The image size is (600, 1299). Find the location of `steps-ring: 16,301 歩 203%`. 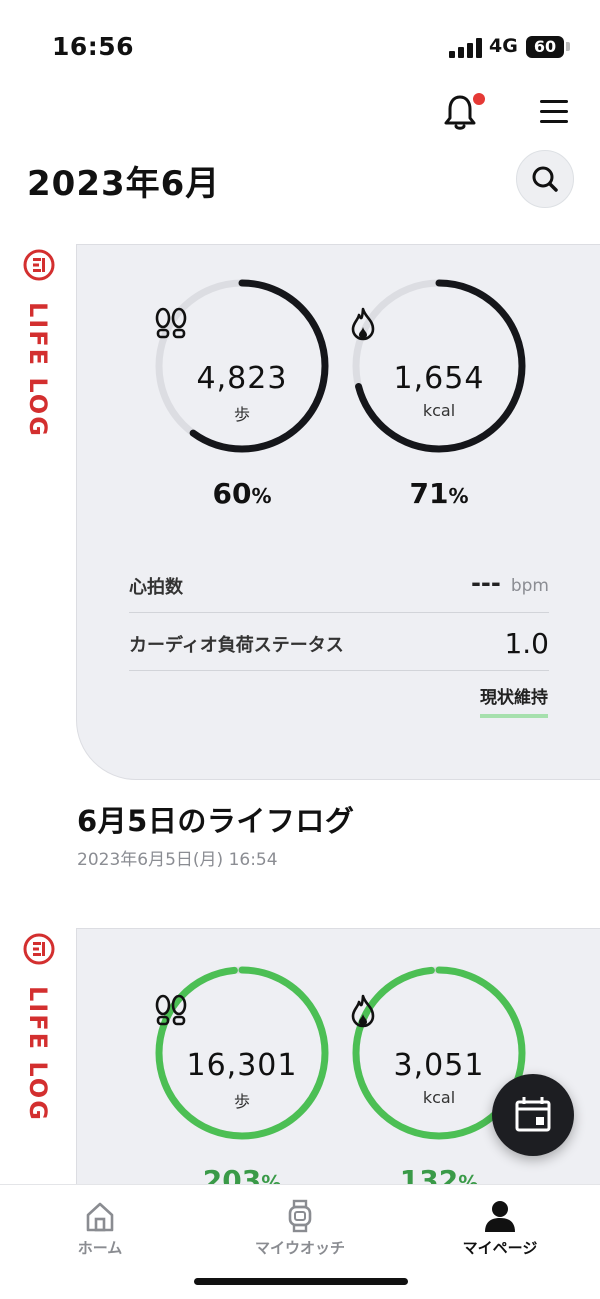

steps-ring: 16,301 歩 203% is located at coordinates (242, 1080).